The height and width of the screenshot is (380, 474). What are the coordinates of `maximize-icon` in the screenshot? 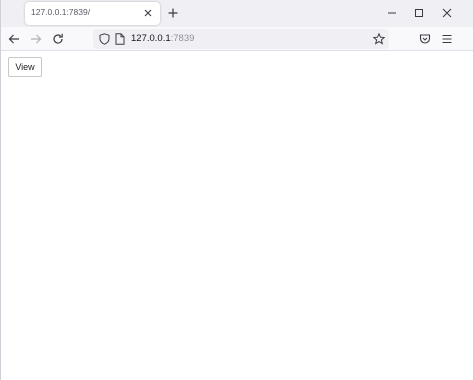 It's located at (419, 13).